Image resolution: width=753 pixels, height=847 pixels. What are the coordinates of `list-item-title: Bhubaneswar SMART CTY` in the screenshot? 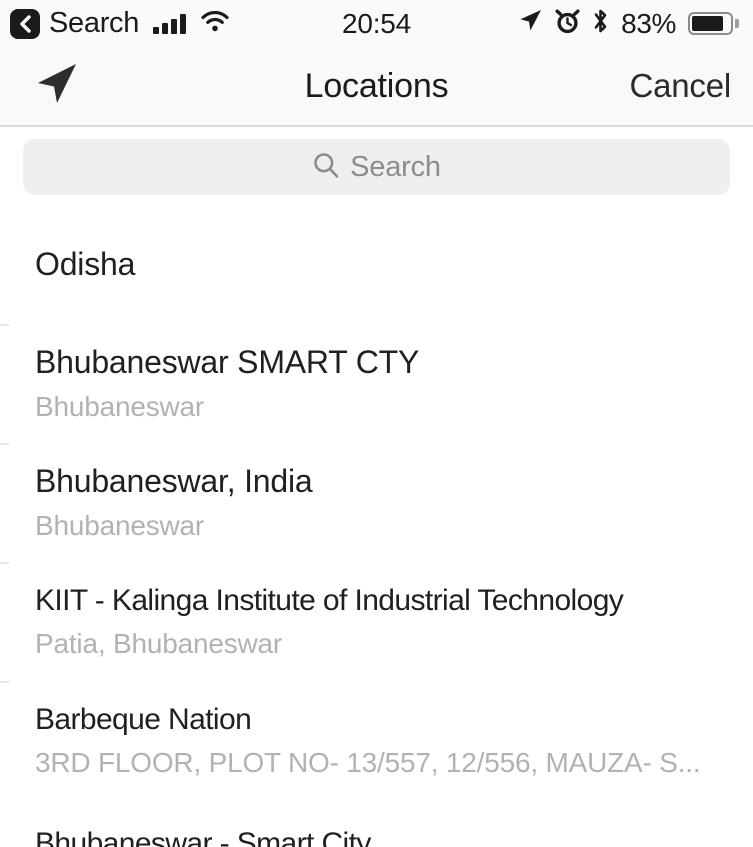 It's located at (227, 362).